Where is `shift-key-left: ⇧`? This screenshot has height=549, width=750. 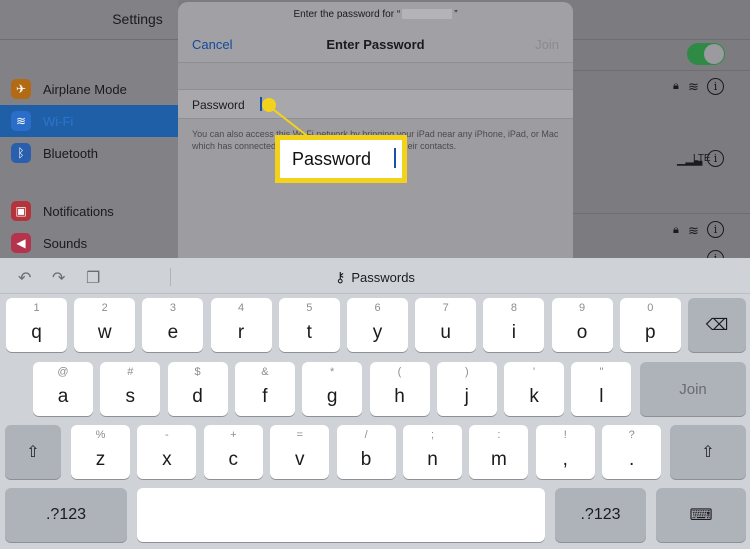
shift-key-left: ⇧ is located at coordinates (33, 452).